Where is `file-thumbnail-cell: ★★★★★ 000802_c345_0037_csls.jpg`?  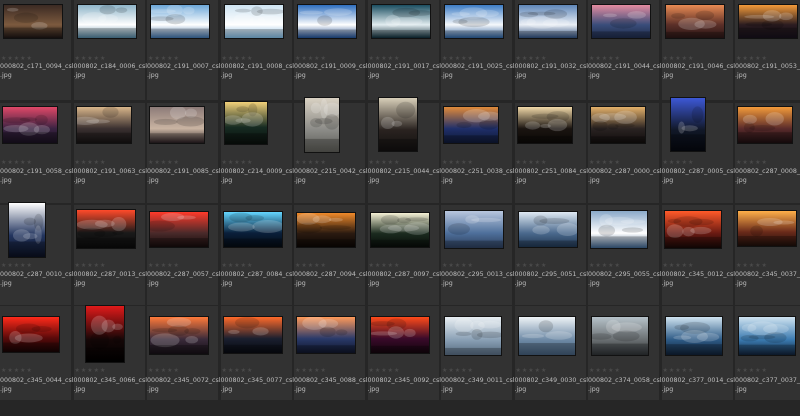
file-thumbnail-cell: ★★★★★ 000802_c345_0037_csls.jpg is located at coordinates (767, 260).